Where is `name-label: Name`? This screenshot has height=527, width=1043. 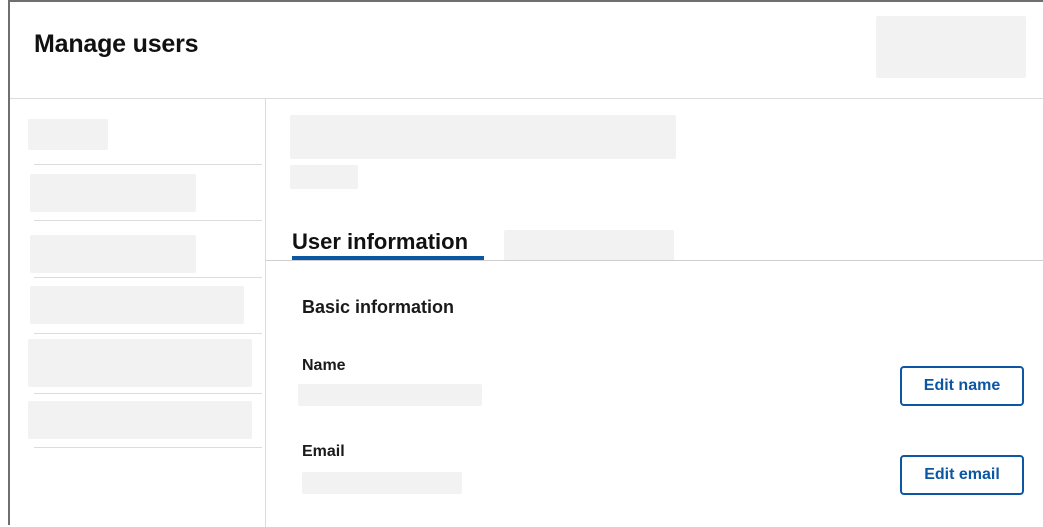 name-label: Name is located at coordinates (324, 365).